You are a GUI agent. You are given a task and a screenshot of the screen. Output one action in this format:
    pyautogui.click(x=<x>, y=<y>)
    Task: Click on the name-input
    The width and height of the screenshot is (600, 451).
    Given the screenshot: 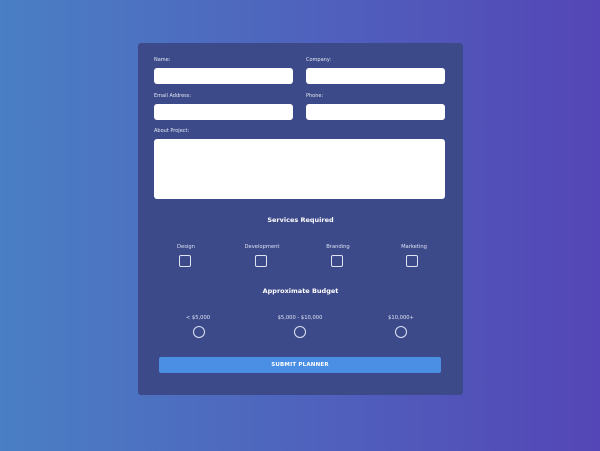 What is the action you would take?
    pyautogui.click(x=223, y=76)
    